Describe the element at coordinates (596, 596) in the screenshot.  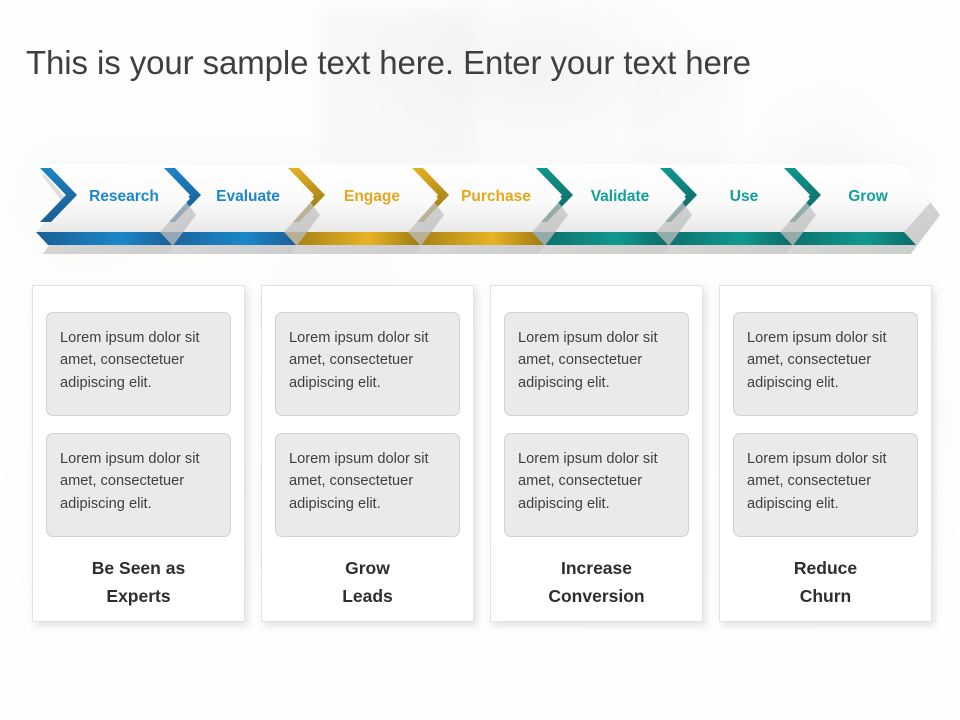
I see `card-title-line-2: Conversion` at that location.